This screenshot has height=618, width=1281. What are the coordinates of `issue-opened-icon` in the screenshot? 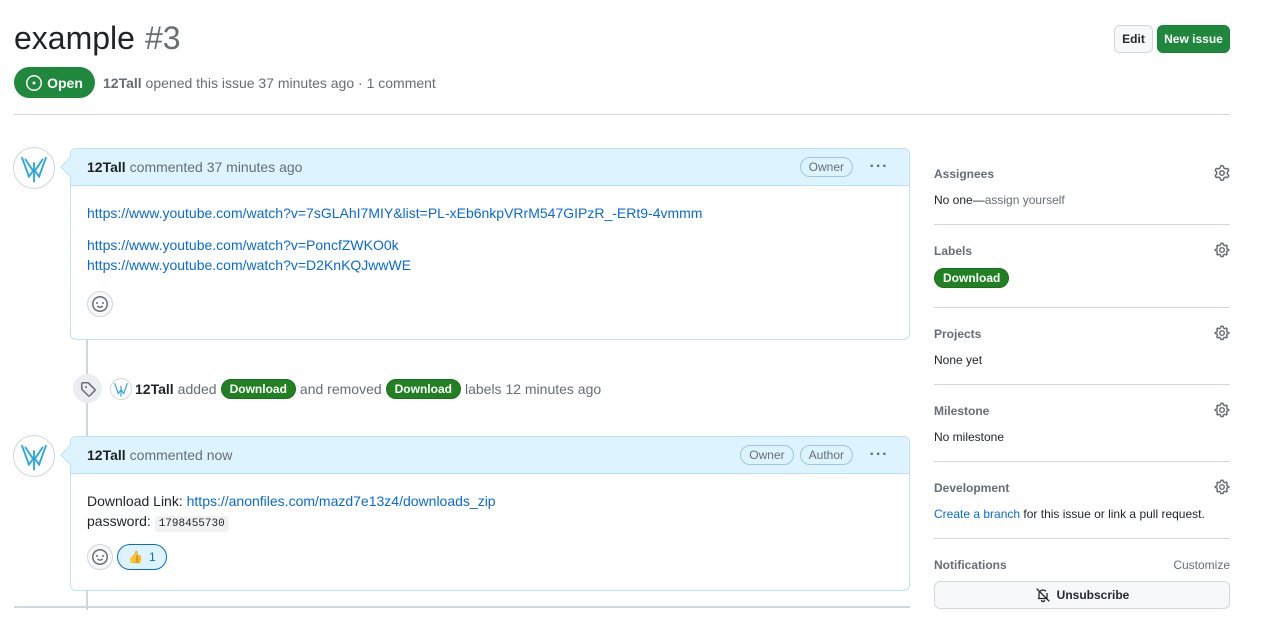 It's located at (34, 82).